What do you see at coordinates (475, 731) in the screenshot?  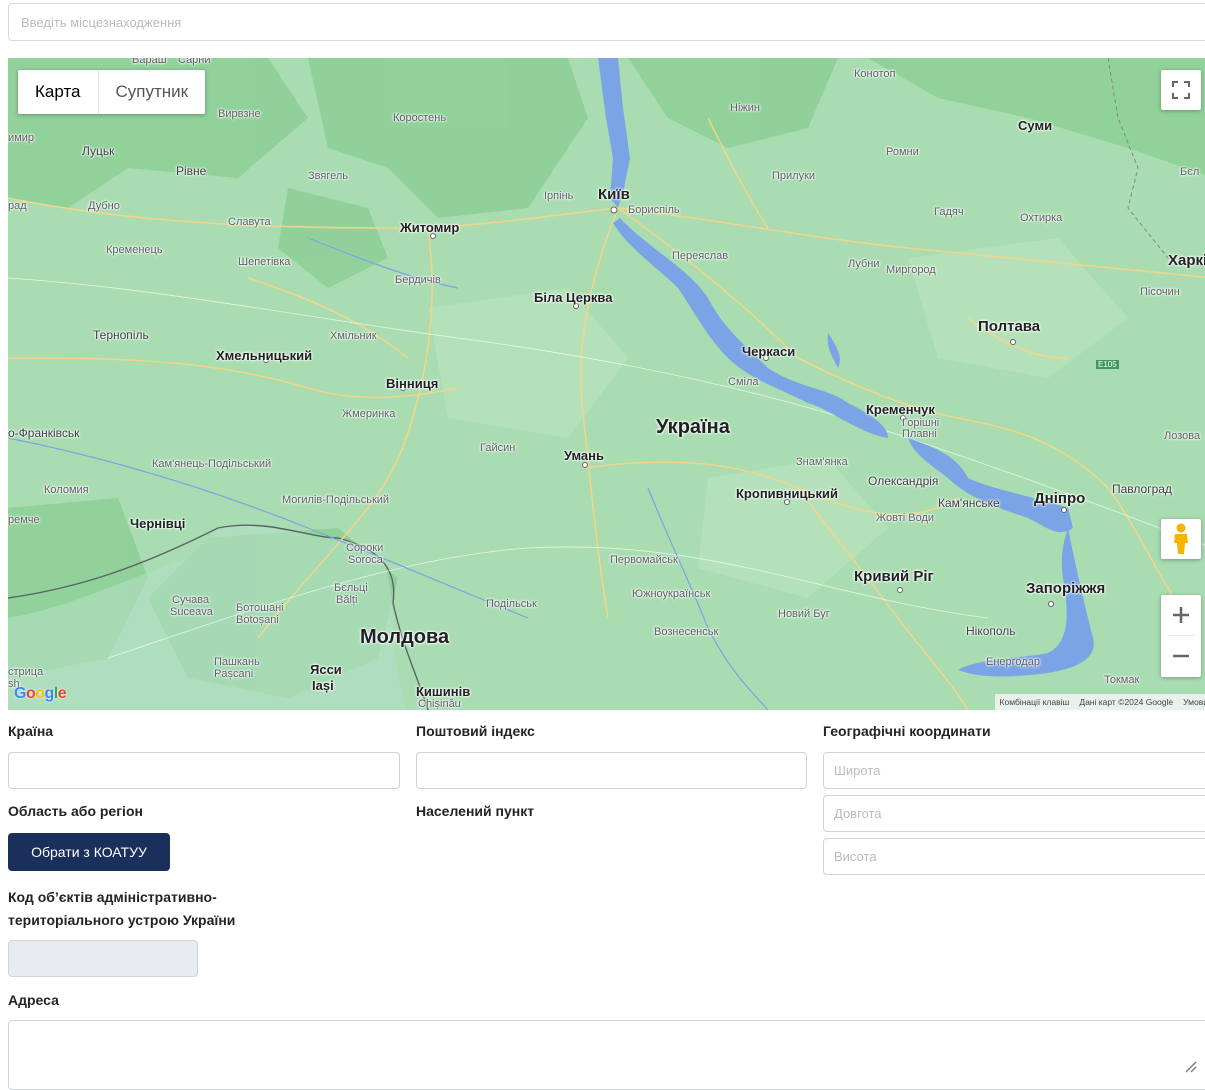 I see `postal-code-label: Поштовий індекс` at bounding box center [475, 731].